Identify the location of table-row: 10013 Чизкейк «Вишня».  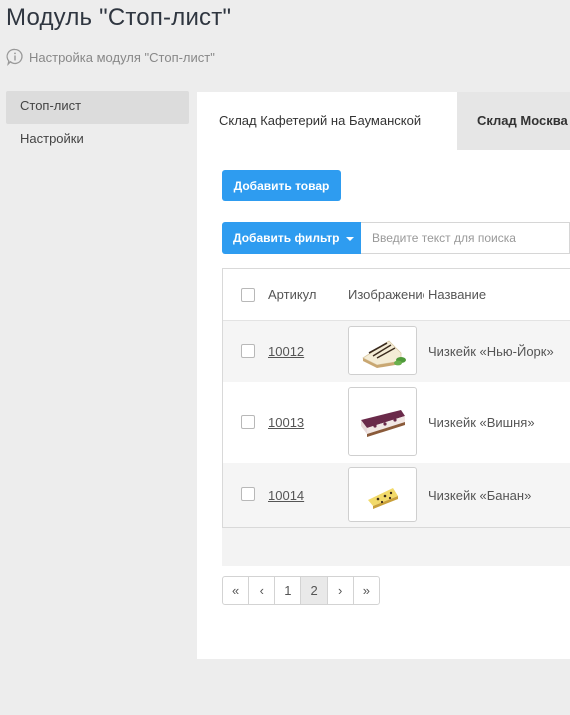
(396, 422).